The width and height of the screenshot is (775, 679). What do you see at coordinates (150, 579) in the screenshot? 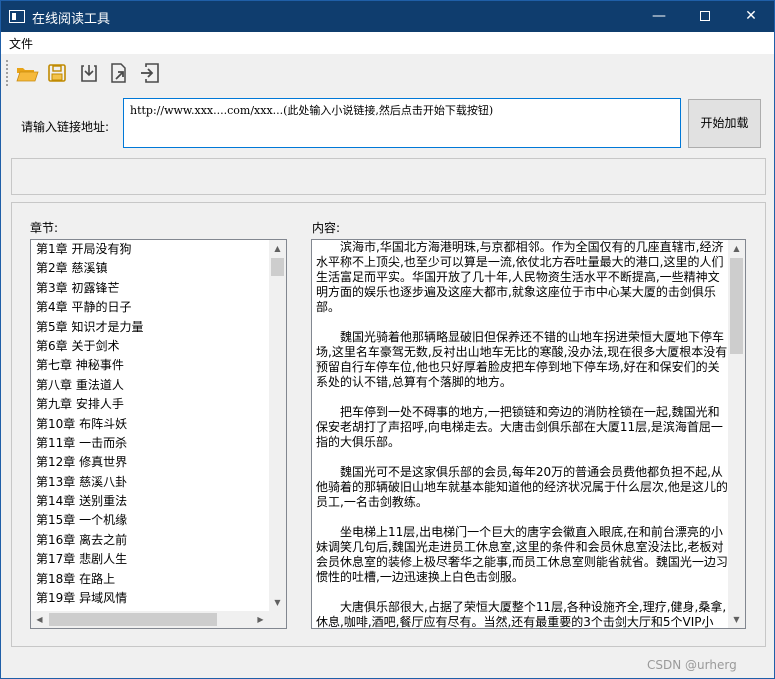
I see `chapter-list-item: 第18章 在路上` at bounding box center [150, 579].